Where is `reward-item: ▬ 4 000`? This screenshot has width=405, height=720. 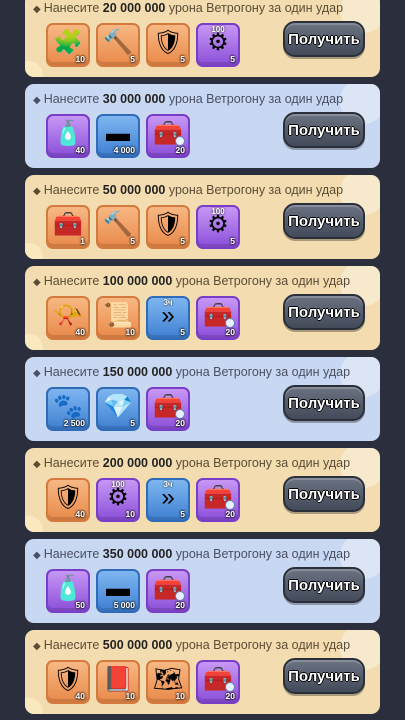 reward-item: ▬ 4 000 is located at coordinates (118, 136).